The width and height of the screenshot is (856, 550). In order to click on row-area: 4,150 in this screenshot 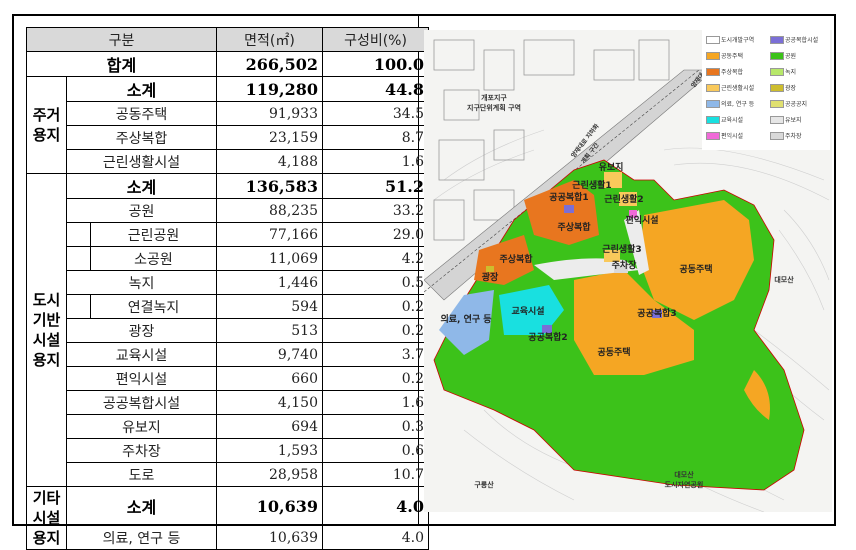, I will do `click(269, 402)`.